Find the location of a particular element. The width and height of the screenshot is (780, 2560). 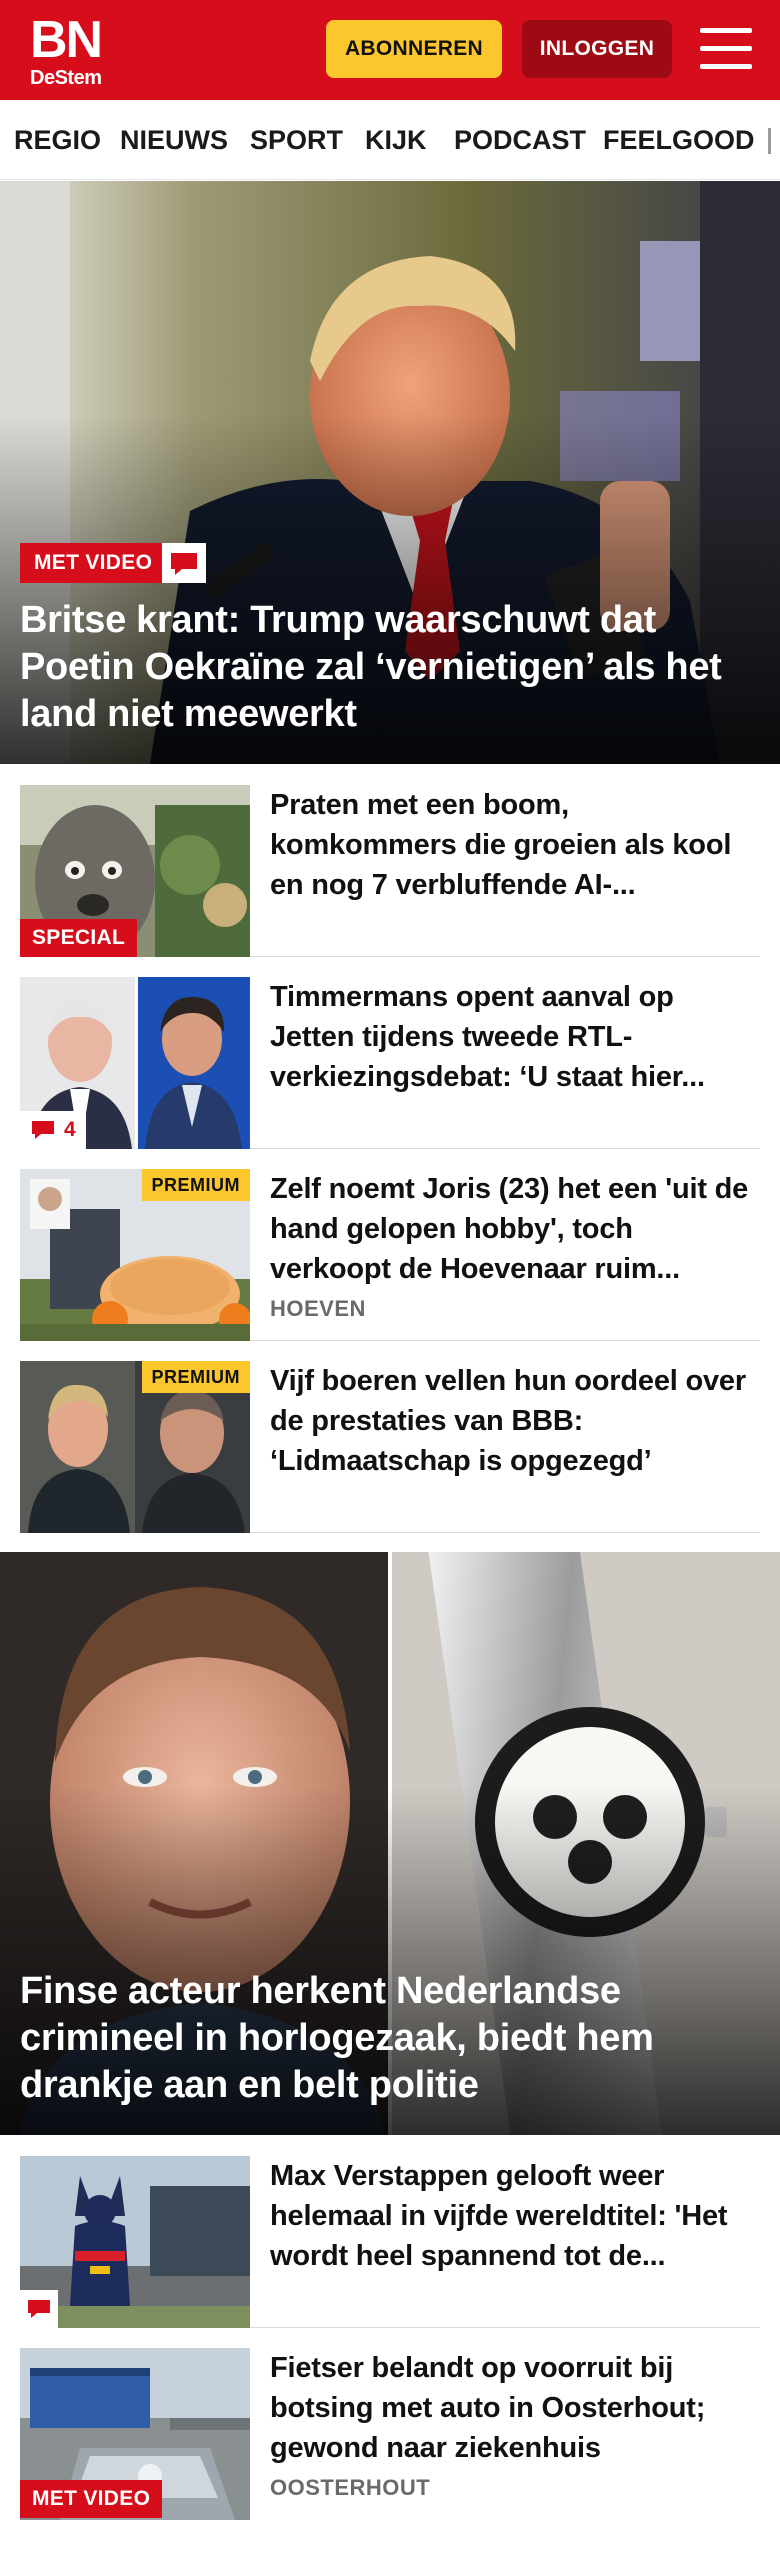

logo-main: BN is located at coordinates (66, 40).